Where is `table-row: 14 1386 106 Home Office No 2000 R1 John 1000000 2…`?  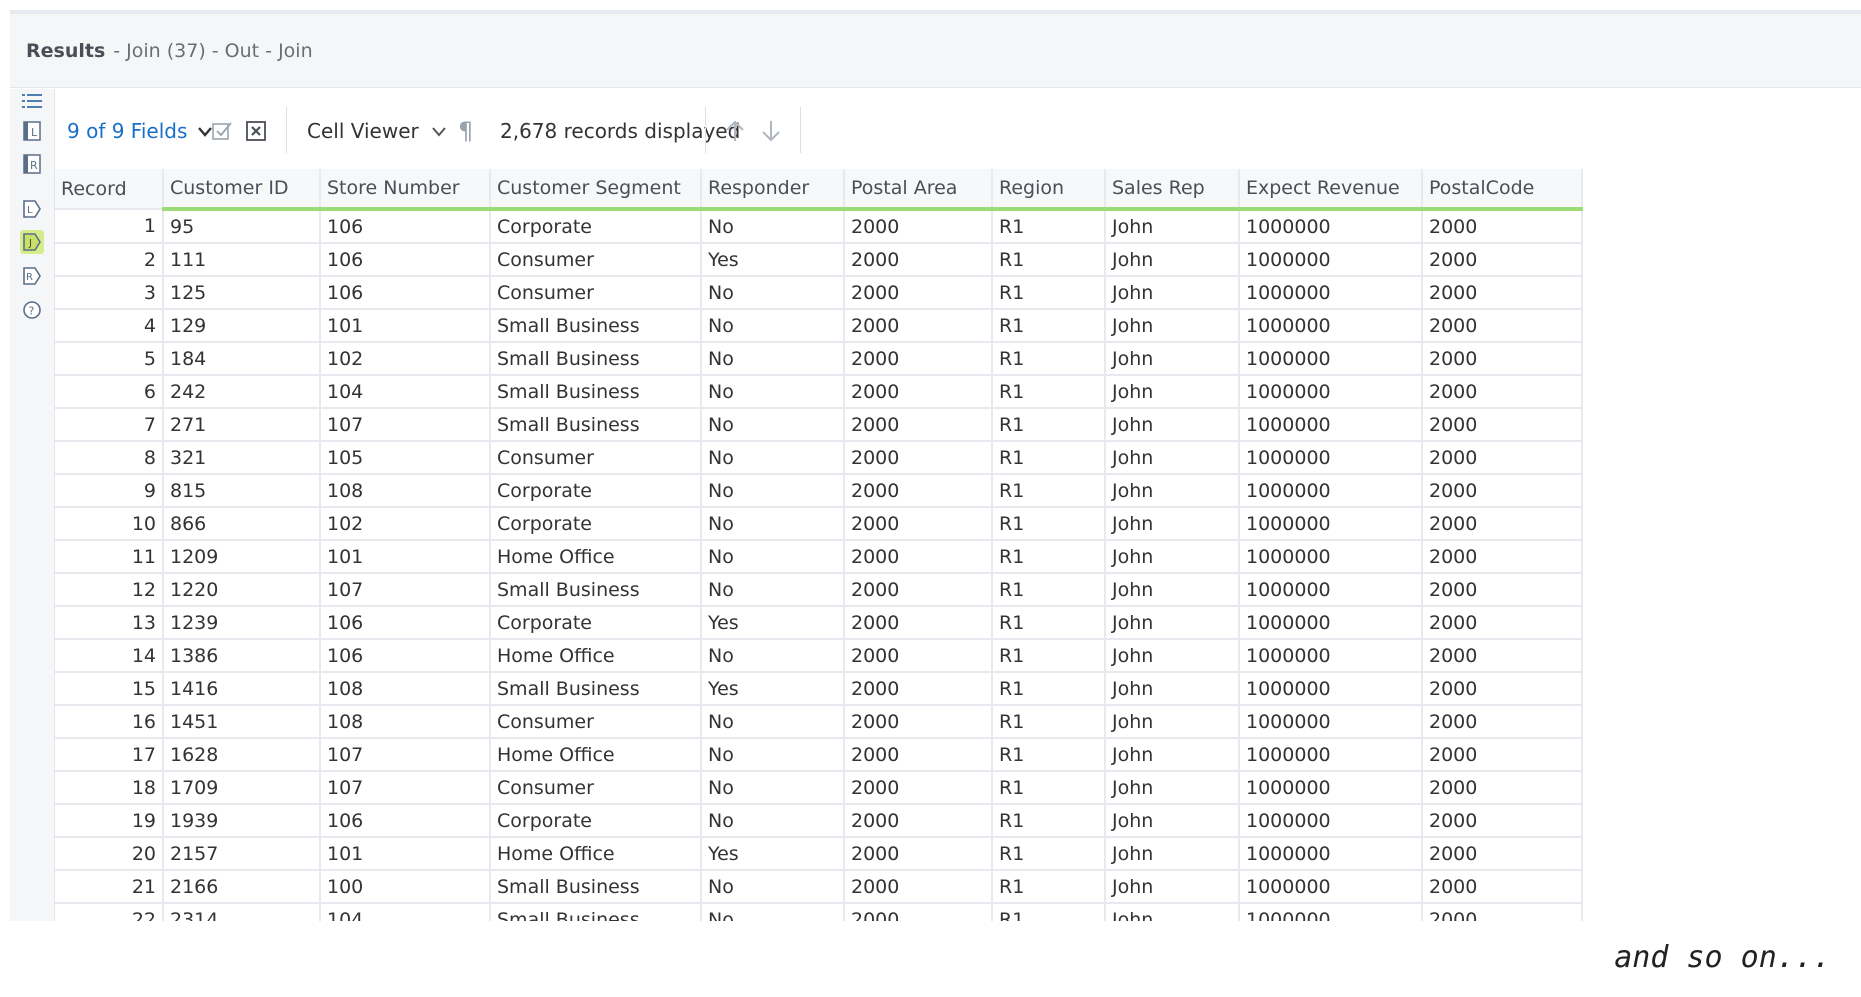
table-row: 14 1386 106 Home Office No 2000 R1 John 1000000 2… is located at coordinates (819, 656).